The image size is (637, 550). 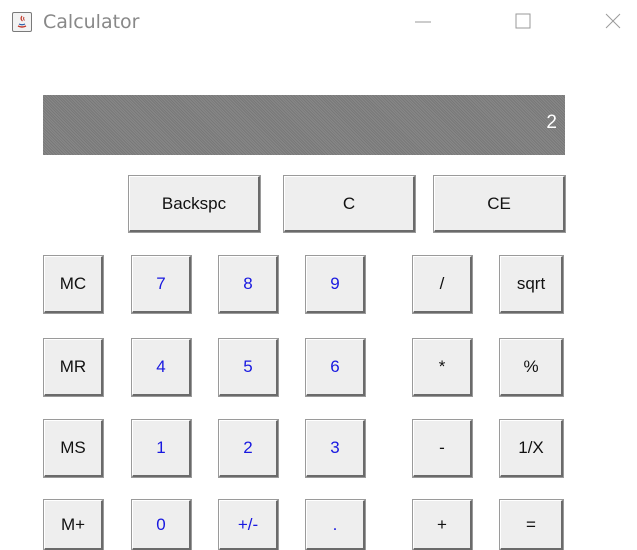 What do you see at coordinates (161, 367) in the screenshot?
I see `digit-4-button: 4` at bounding box center [161, 367].